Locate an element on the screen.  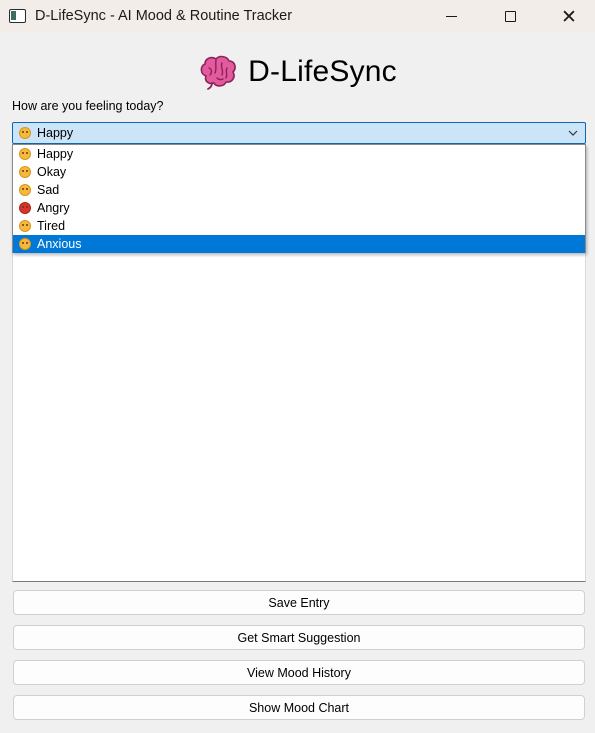
mood-history-button: View Mood History is located at coordinates (299, 672).